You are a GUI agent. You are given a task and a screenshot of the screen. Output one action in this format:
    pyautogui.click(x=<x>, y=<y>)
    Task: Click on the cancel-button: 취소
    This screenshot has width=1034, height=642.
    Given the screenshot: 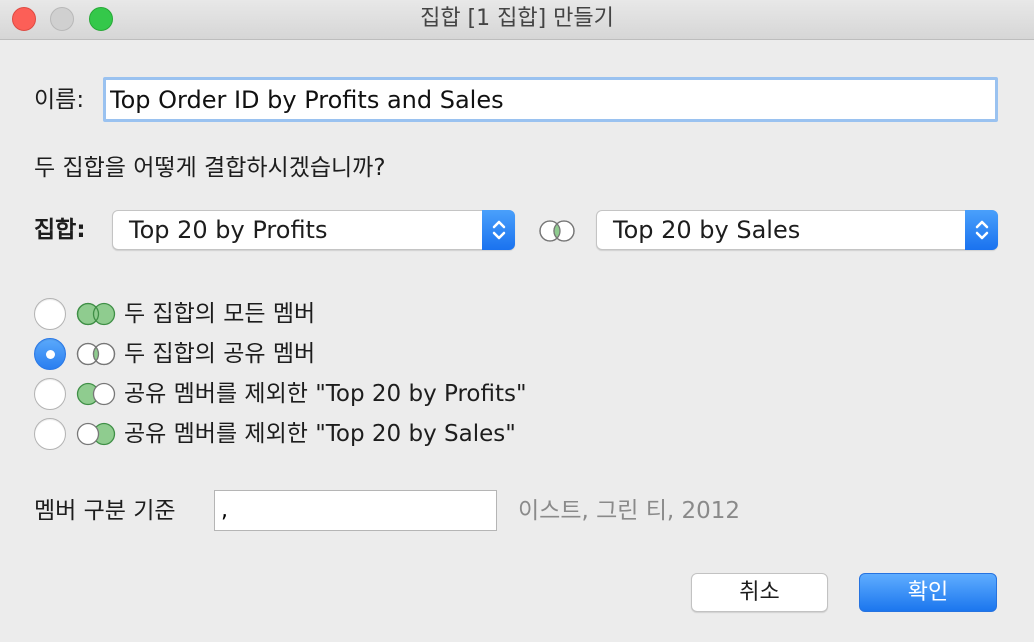 What is the action you would take?
    pyautogui.click(x=759, y=592)
    